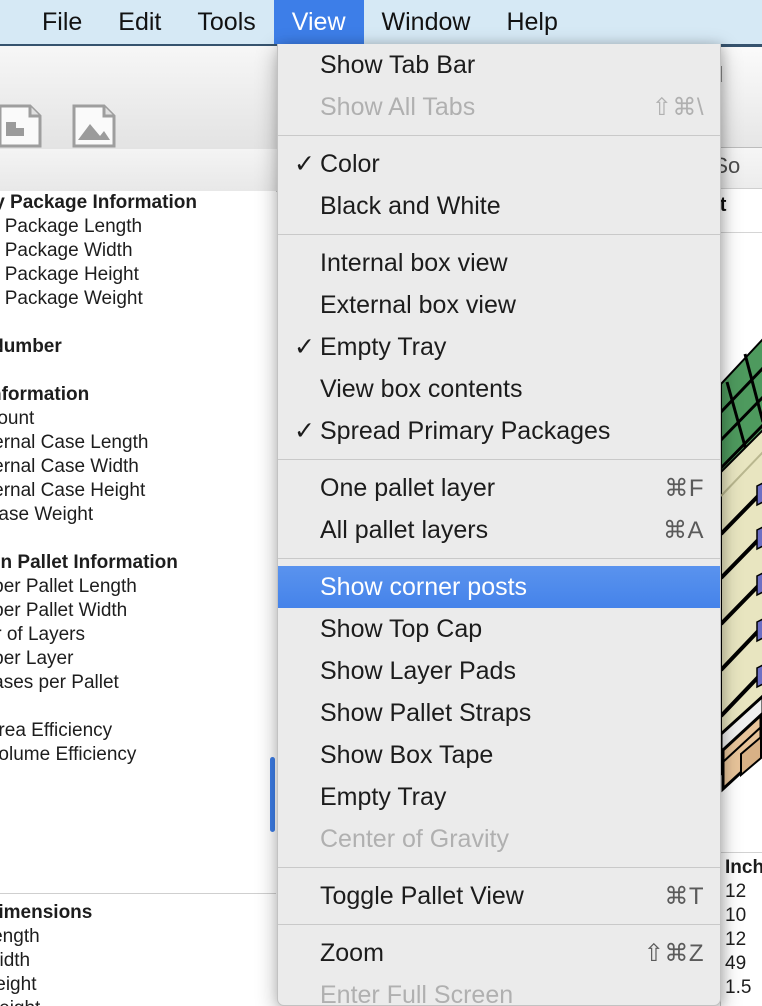 The width and height of the screenshot is (762, 1006). I want to click on data-field-label: Primary Package Weight, so click(71, 298).